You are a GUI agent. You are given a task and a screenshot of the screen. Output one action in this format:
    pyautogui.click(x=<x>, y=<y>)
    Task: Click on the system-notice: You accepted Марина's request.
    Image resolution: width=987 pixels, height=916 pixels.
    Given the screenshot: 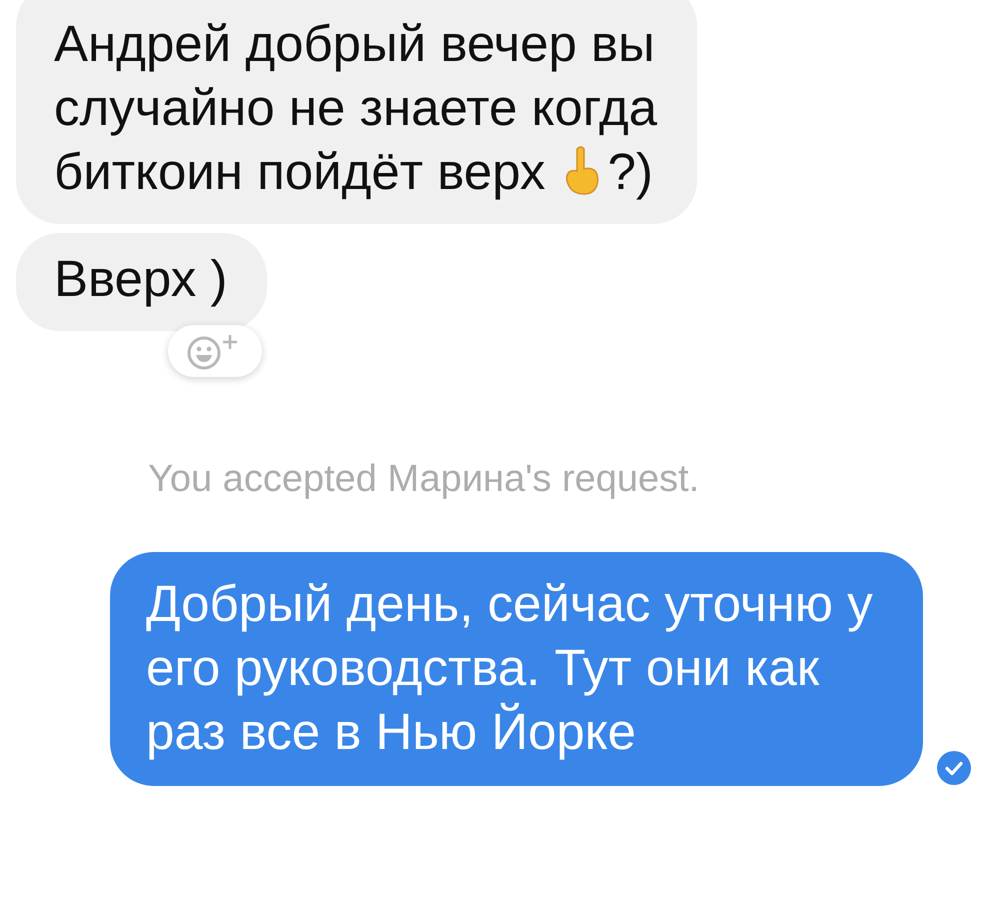 What is the action you would take?
    pyautogui.click(x=424, y=479)
    